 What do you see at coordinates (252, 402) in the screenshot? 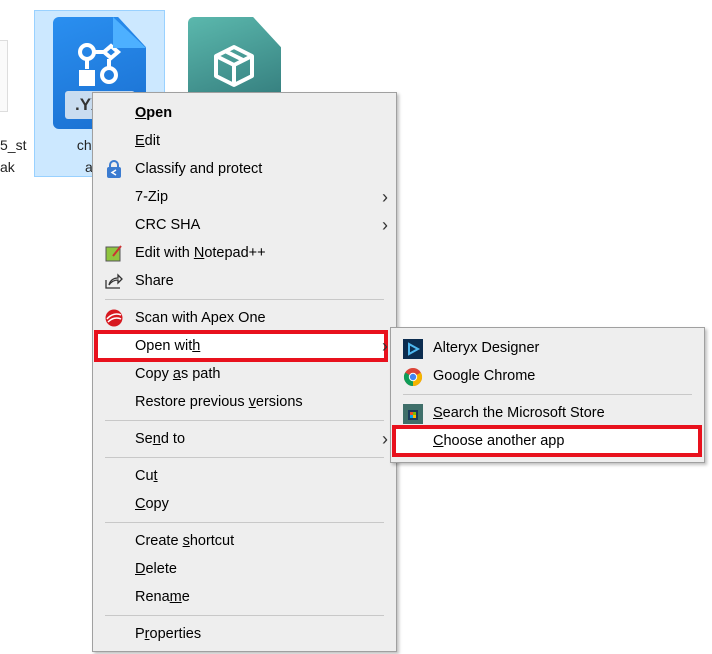
I see `label-part: v` at bounding box center [252, 402].